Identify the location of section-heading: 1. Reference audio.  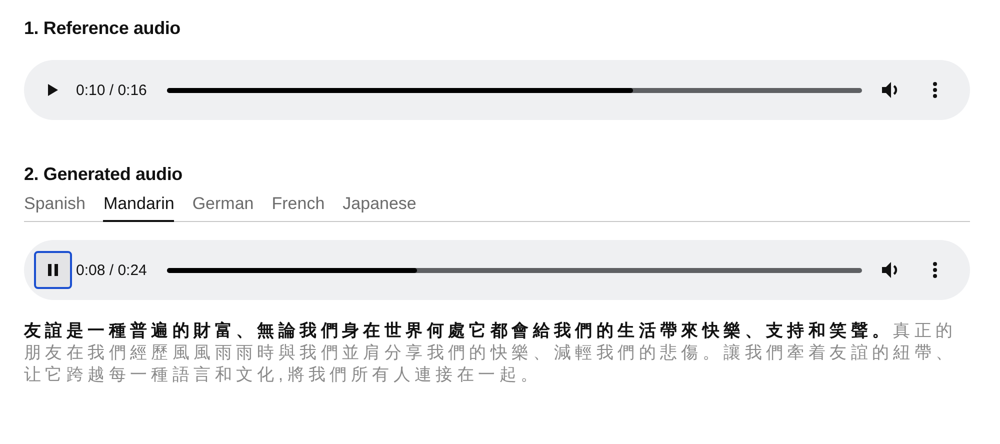
(103, 28).